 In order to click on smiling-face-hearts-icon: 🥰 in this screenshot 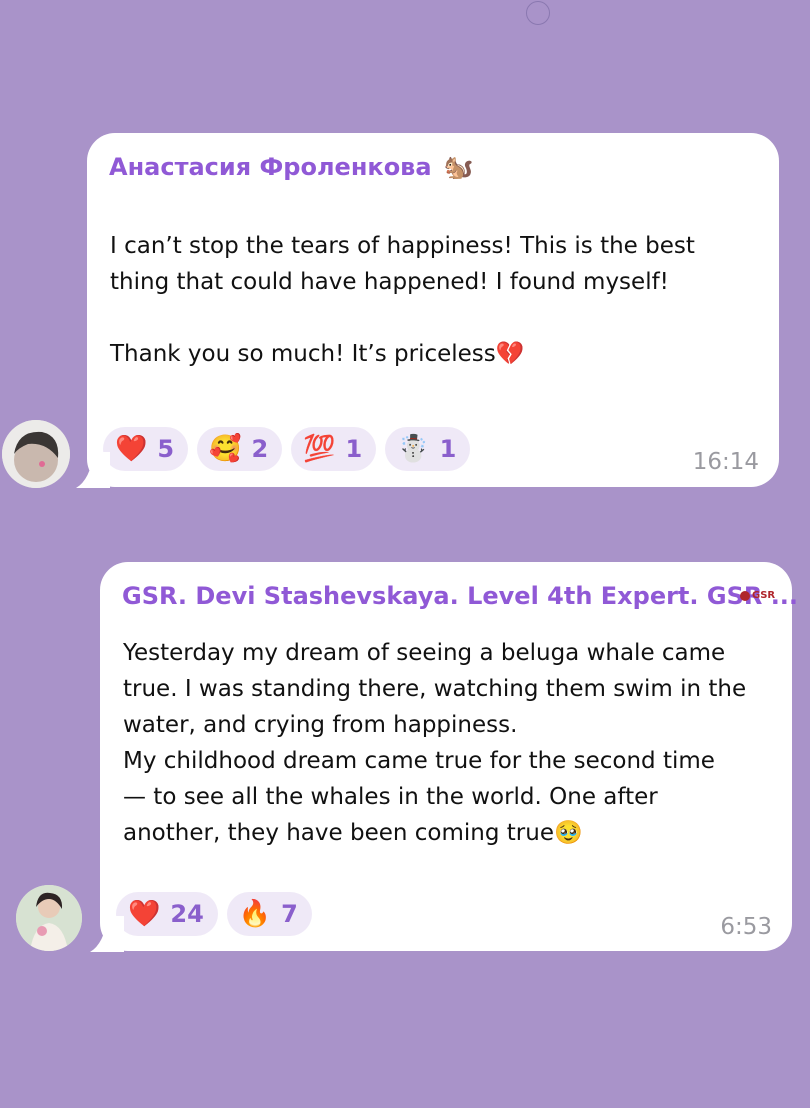, I will do `click(225, 449)`.